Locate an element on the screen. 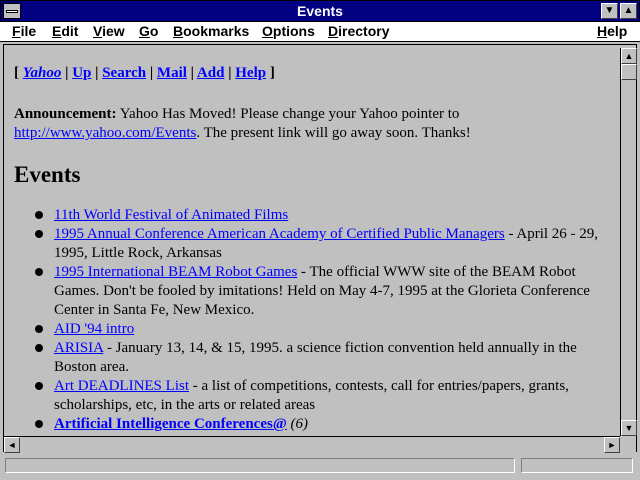  event-link: 1995 International BEAM Robot Games is located at coordinates (175, 272).